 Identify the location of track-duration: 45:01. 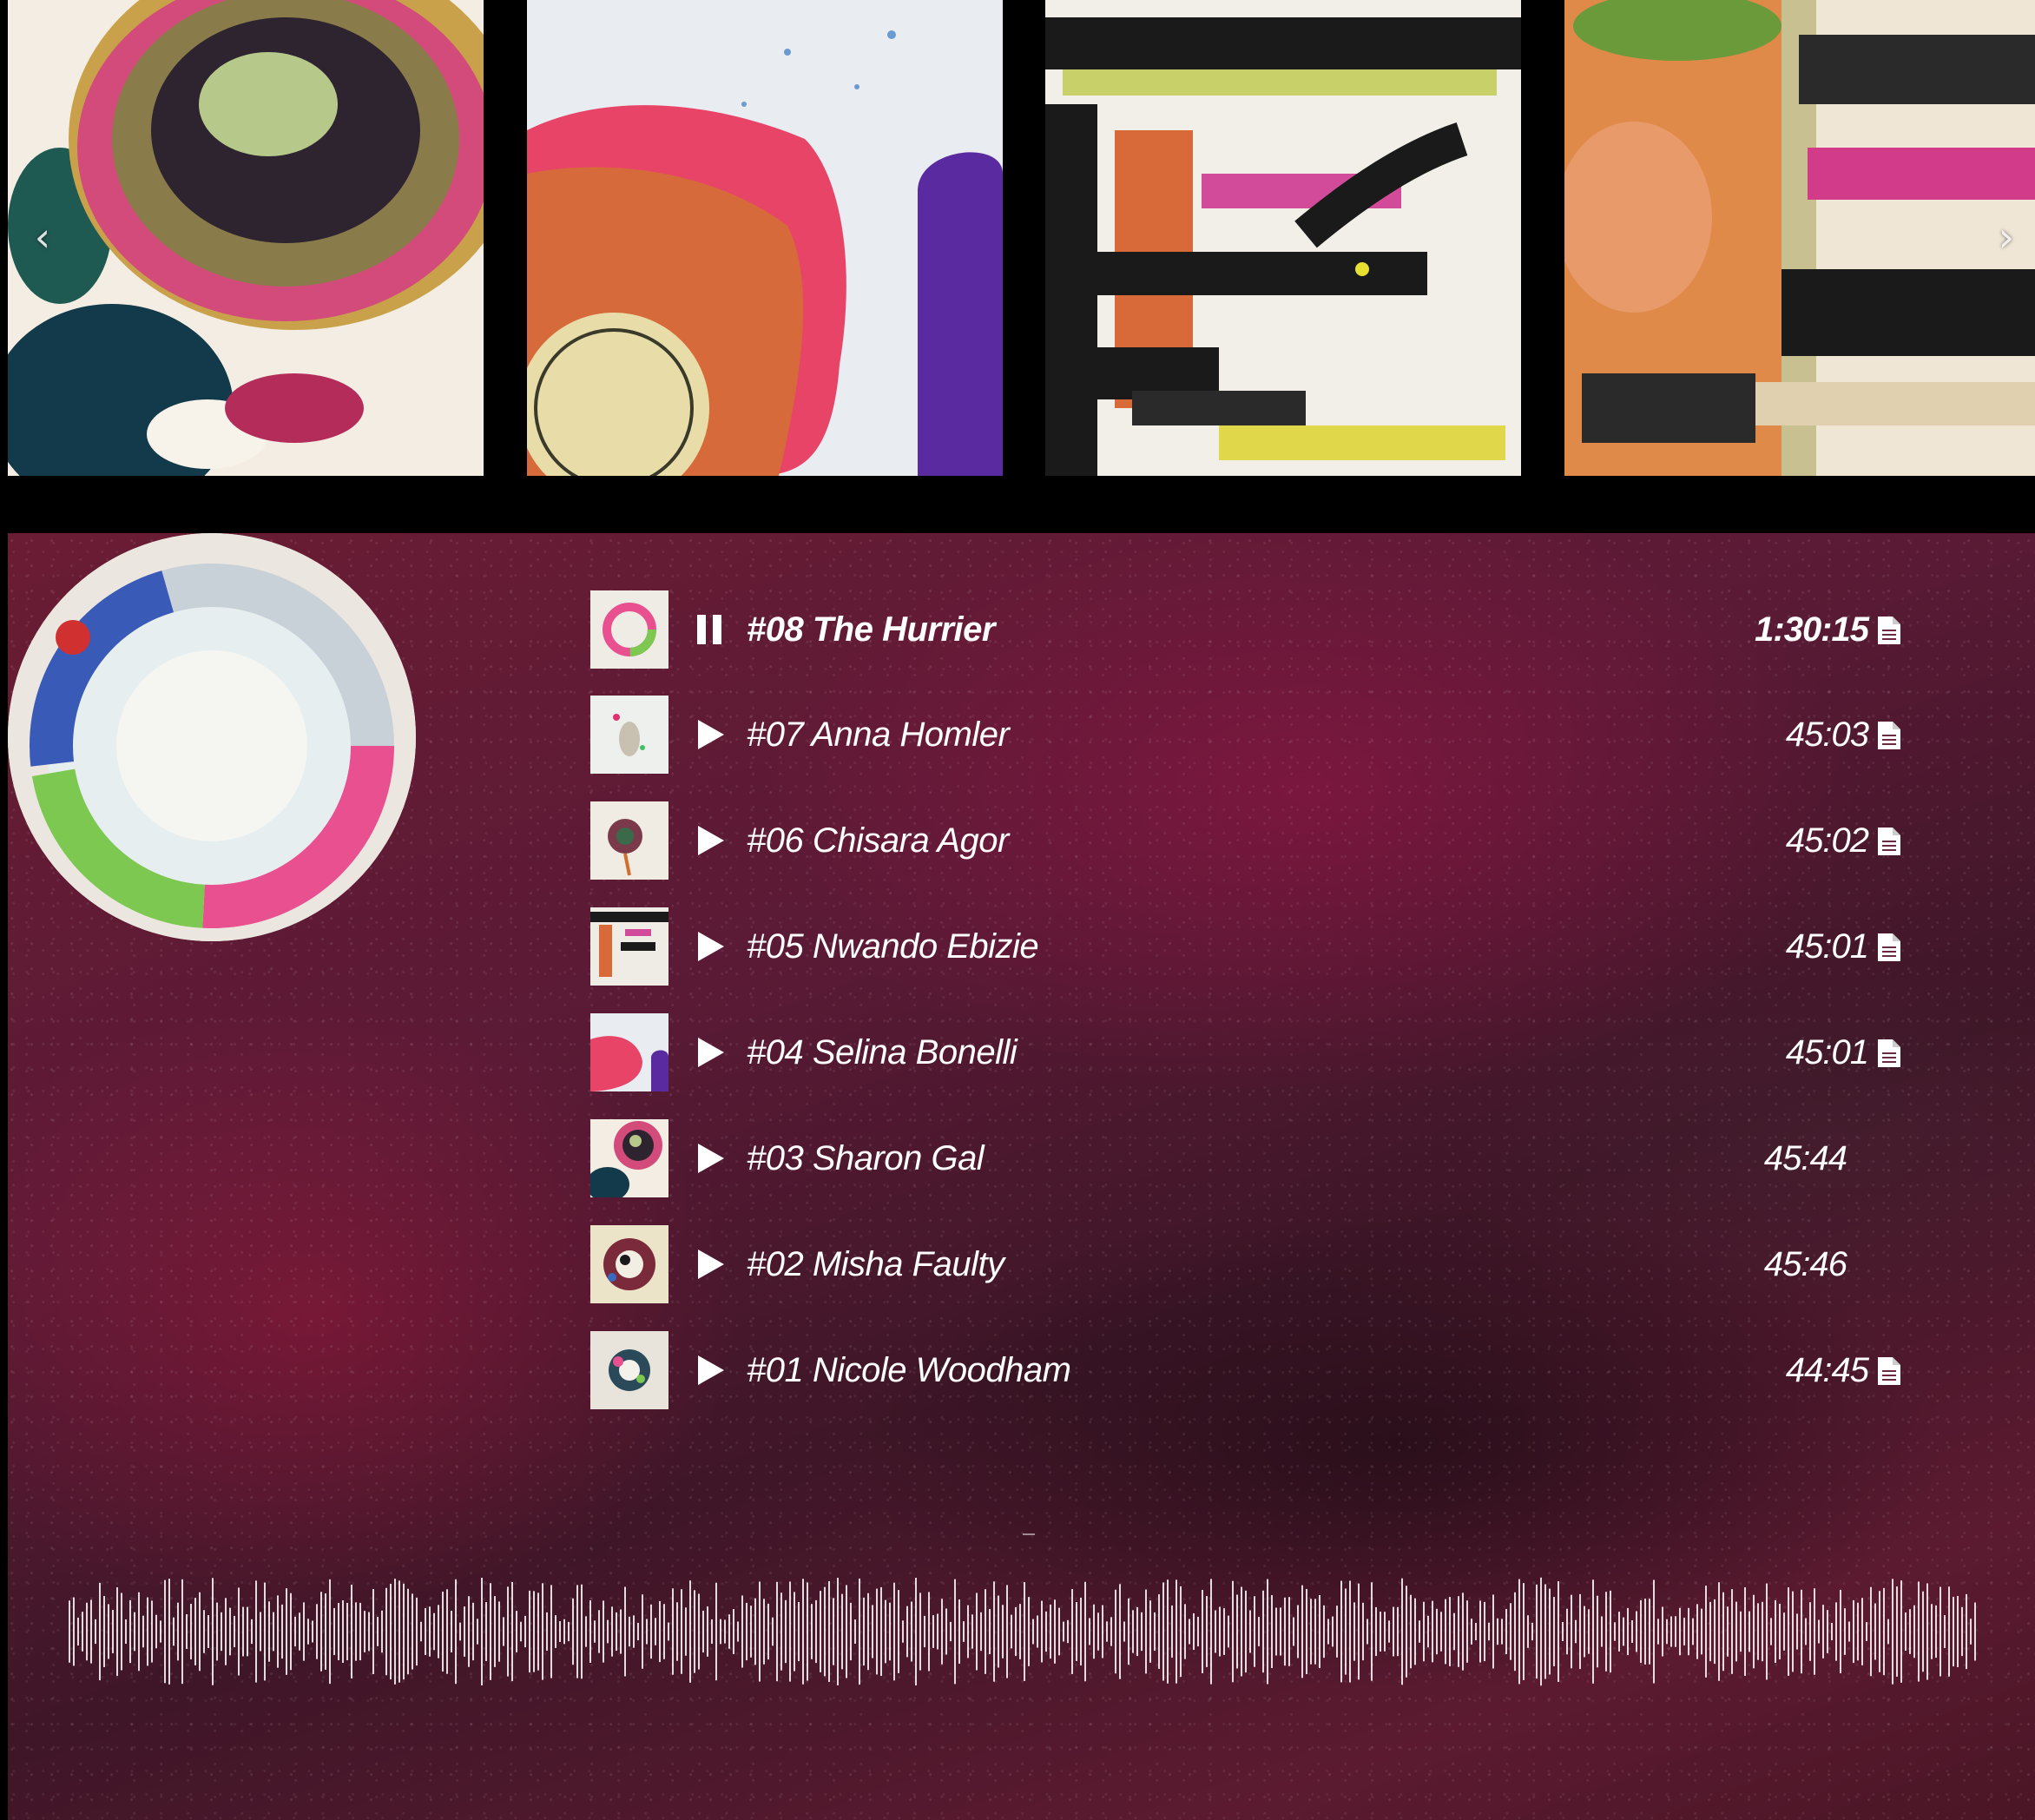
(1827, 946).